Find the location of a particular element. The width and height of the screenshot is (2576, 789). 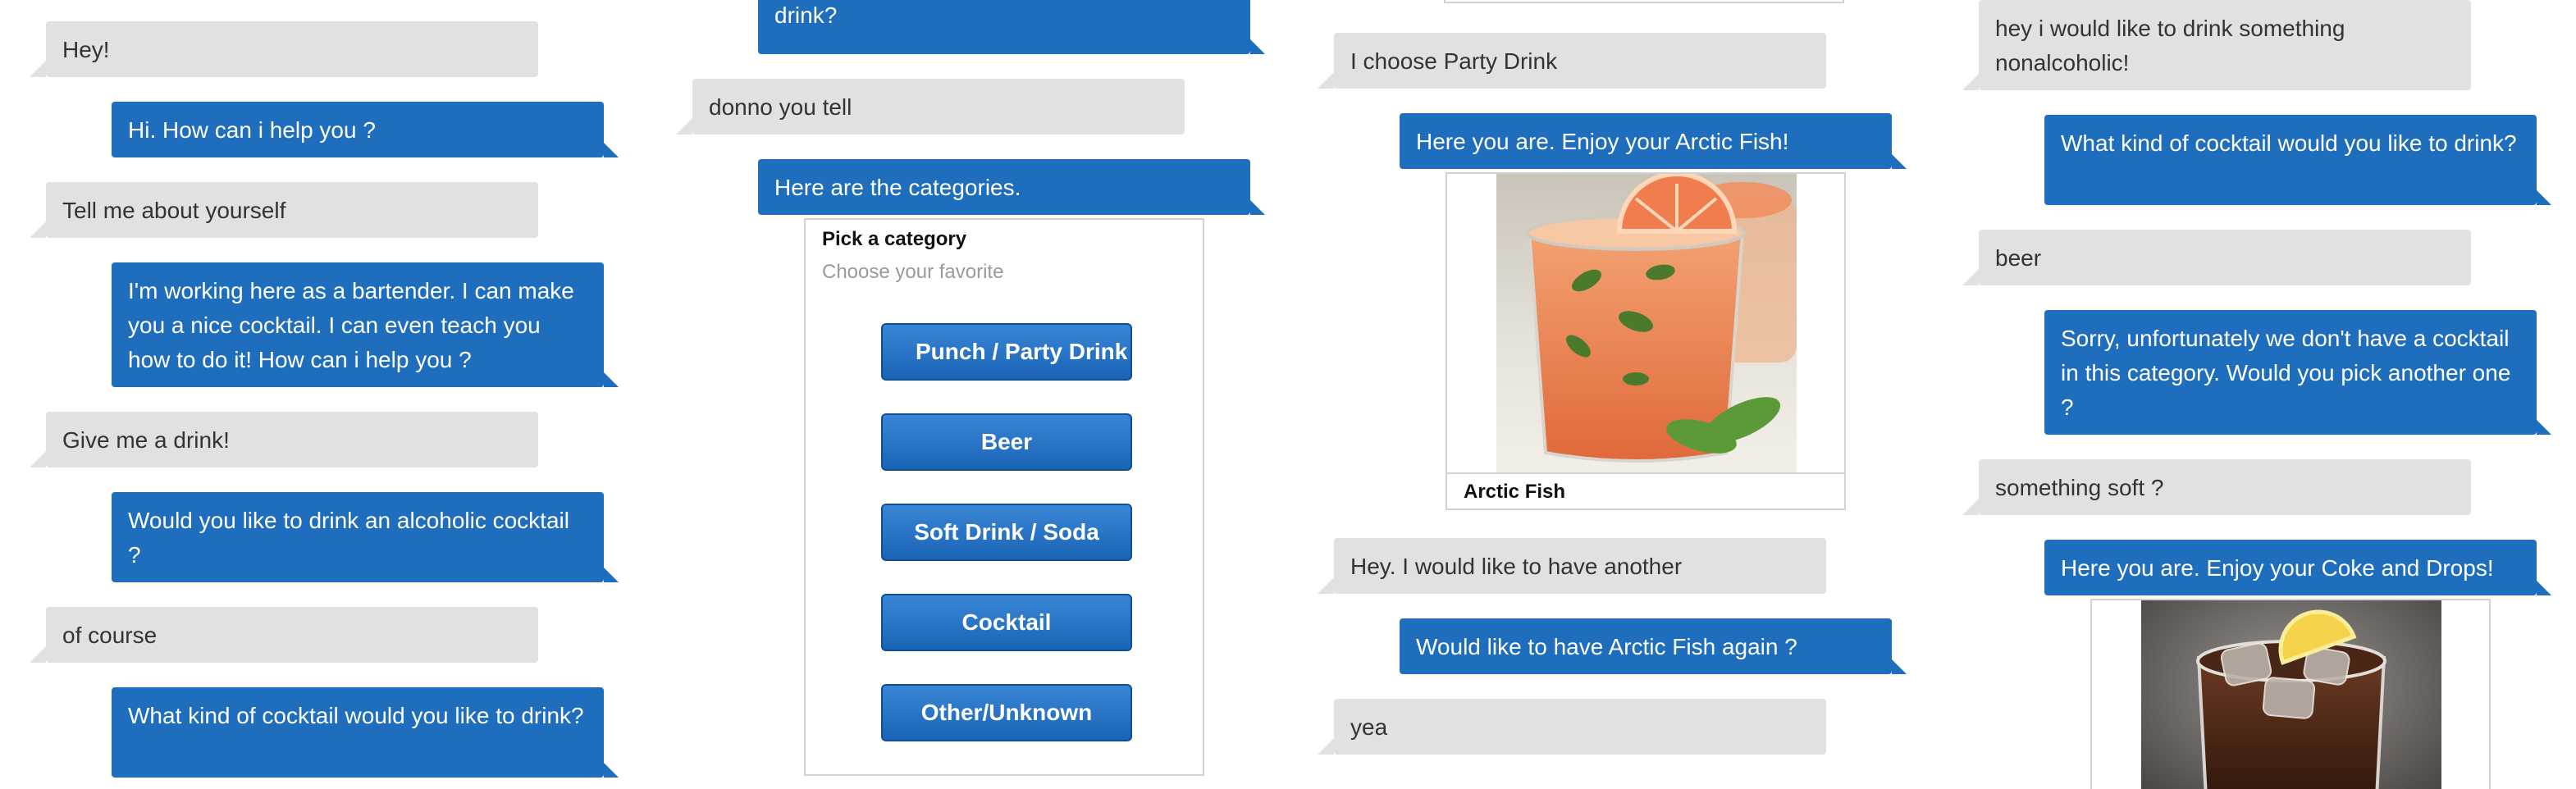

user-message: I choose Party Drink is located at coordinates (1572, 61).